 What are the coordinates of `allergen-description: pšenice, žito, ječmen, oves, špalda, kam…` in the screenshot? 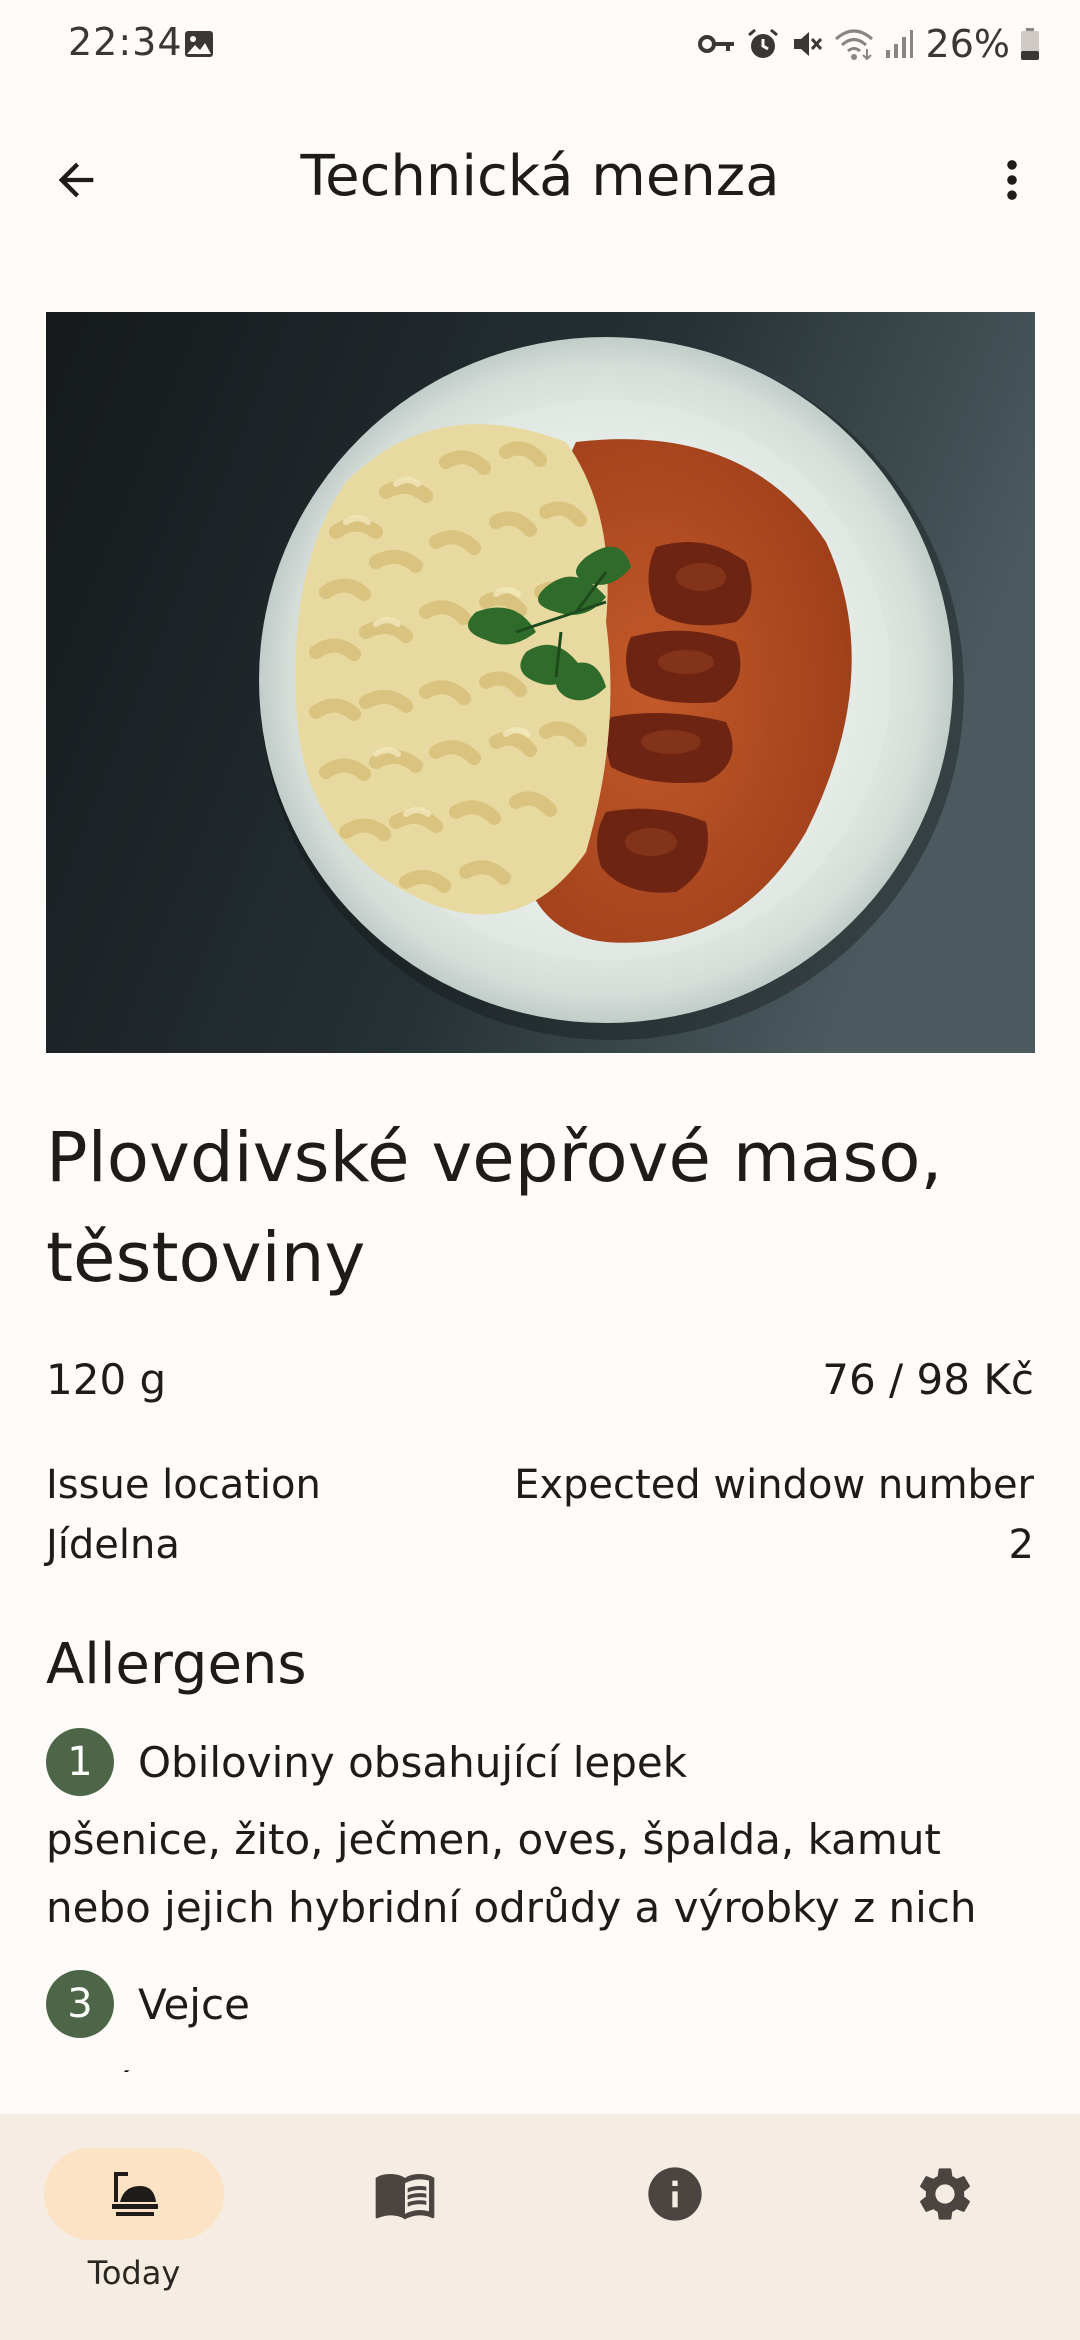 It's located at (511, 1873).